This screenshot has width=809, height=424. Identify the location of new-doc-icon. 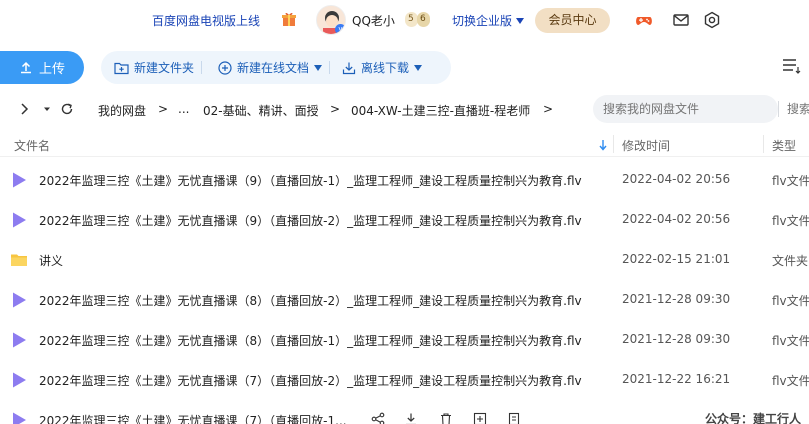
(225, 67).